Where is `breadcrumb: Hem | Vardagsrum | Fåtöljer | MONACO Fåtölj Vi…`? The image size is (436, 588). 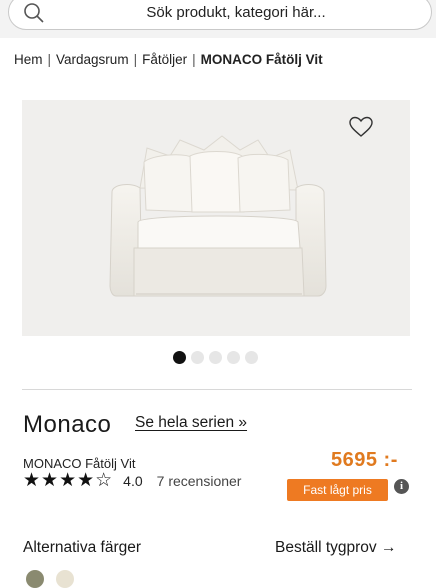 breadcrumb: Hem | Vardagsrum | Fåtöljer | MONACO Fåtölj Vi… is located at coordinates (168, 59).